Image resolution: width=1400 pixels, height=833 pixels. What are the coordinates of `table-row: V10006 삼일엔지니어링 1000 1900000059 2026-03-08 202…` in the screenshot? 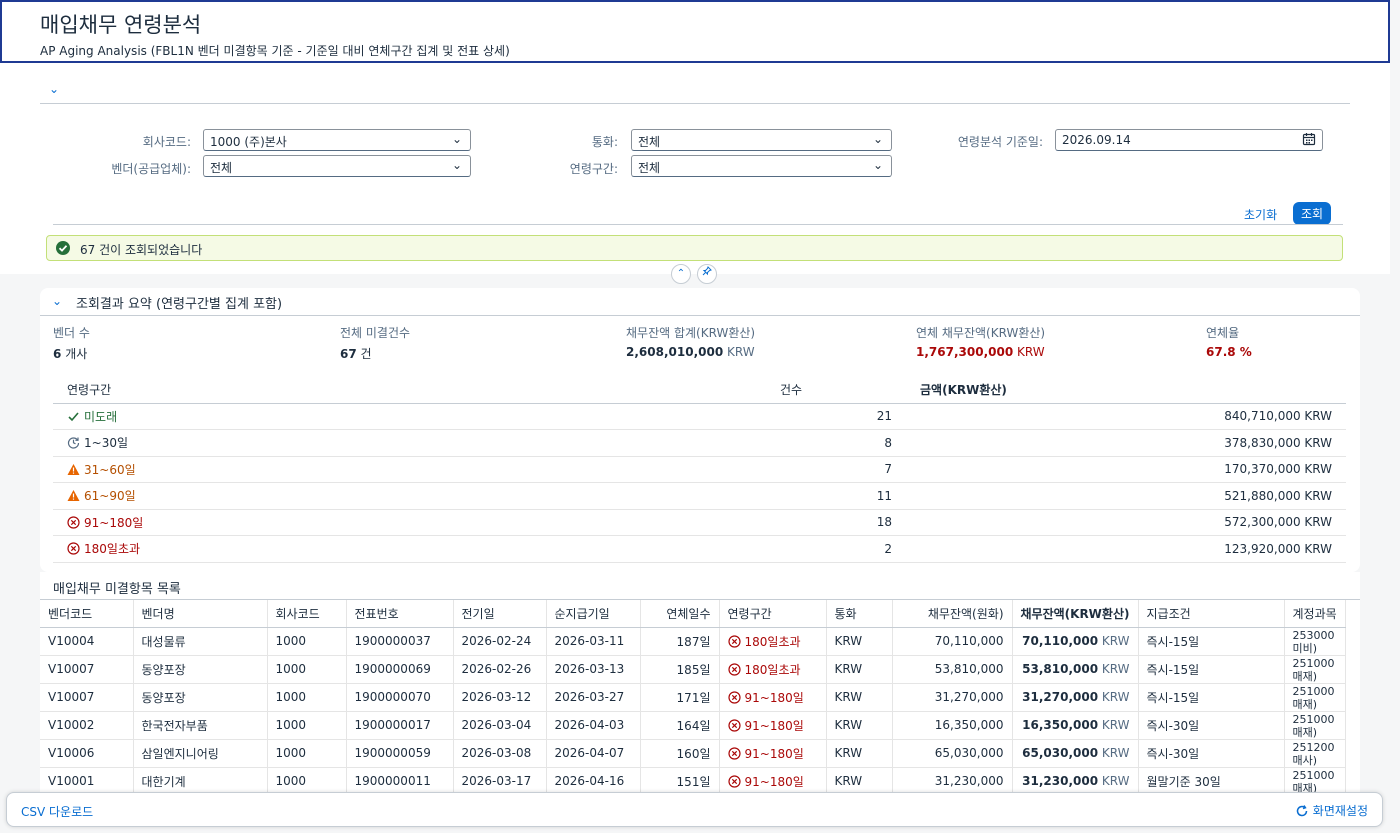 It's located at (693, 753).